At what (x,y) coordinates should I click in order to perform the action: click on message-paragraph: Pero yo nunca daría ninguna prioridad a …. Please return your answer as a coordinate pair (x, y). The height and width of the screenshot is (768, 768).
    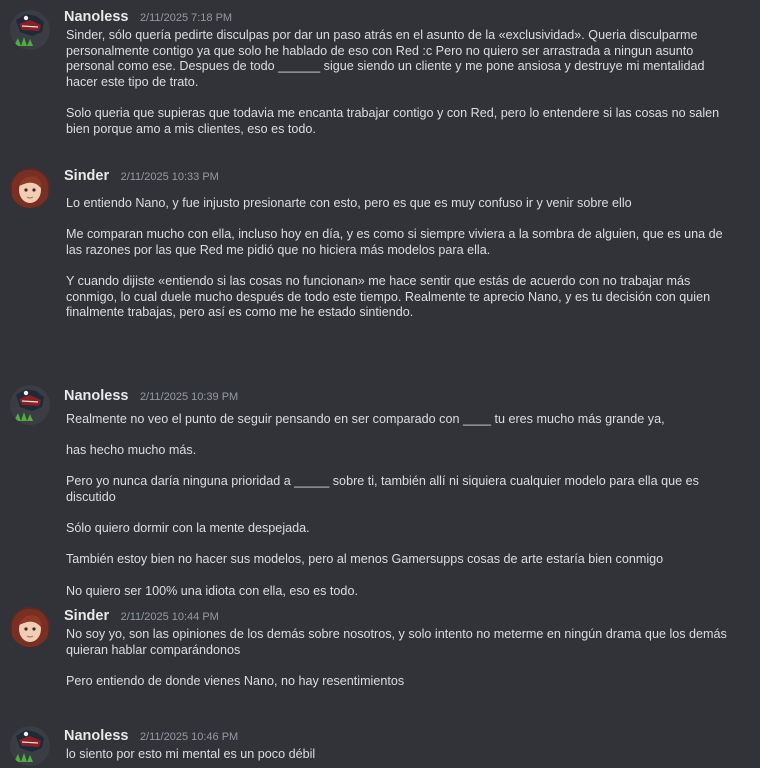
    Looking at the image, I should click on (382, 489).